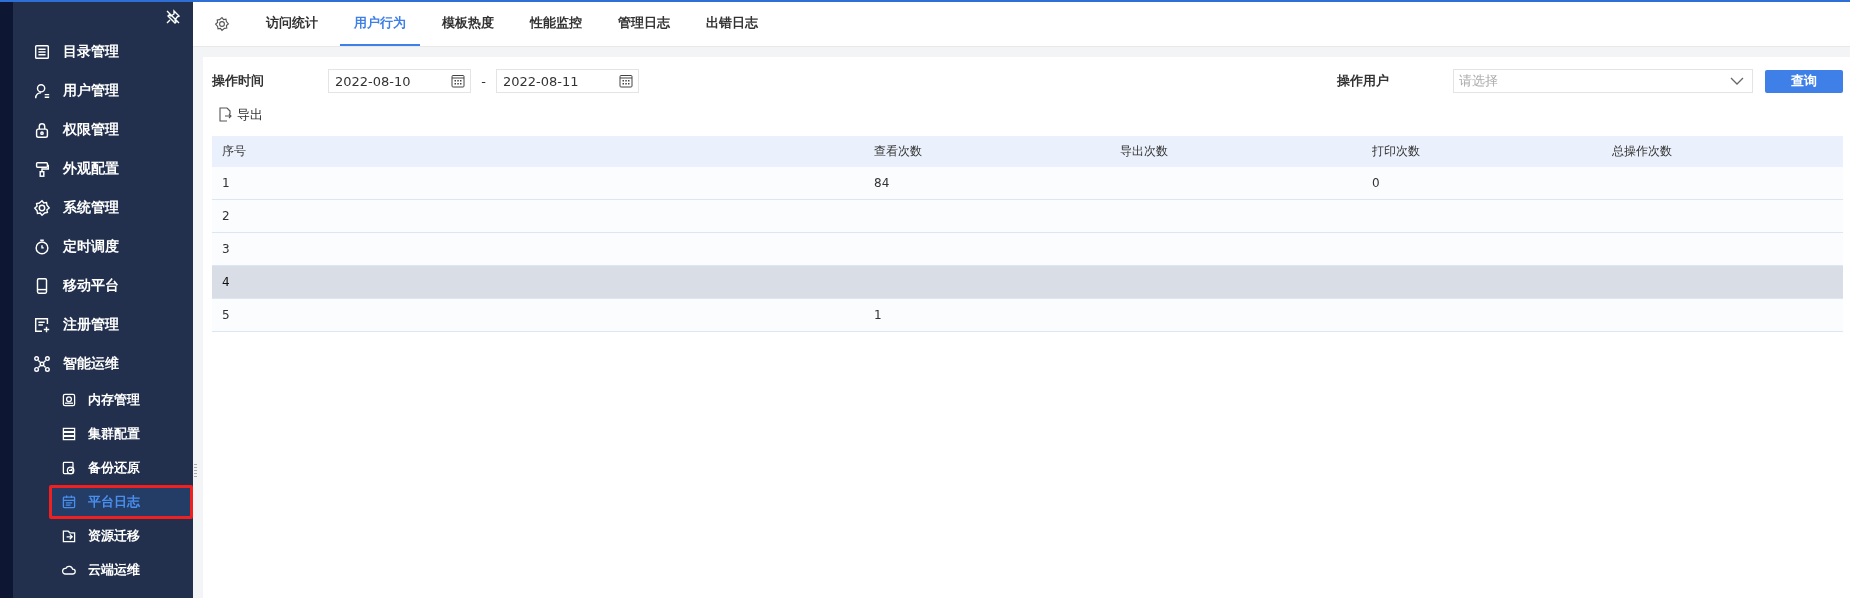 This screenshot has height=598, width=1850. Describe the element at coordinates (1642, 151) in the screenshot. I see `column-header: 总操作次数` at that location.